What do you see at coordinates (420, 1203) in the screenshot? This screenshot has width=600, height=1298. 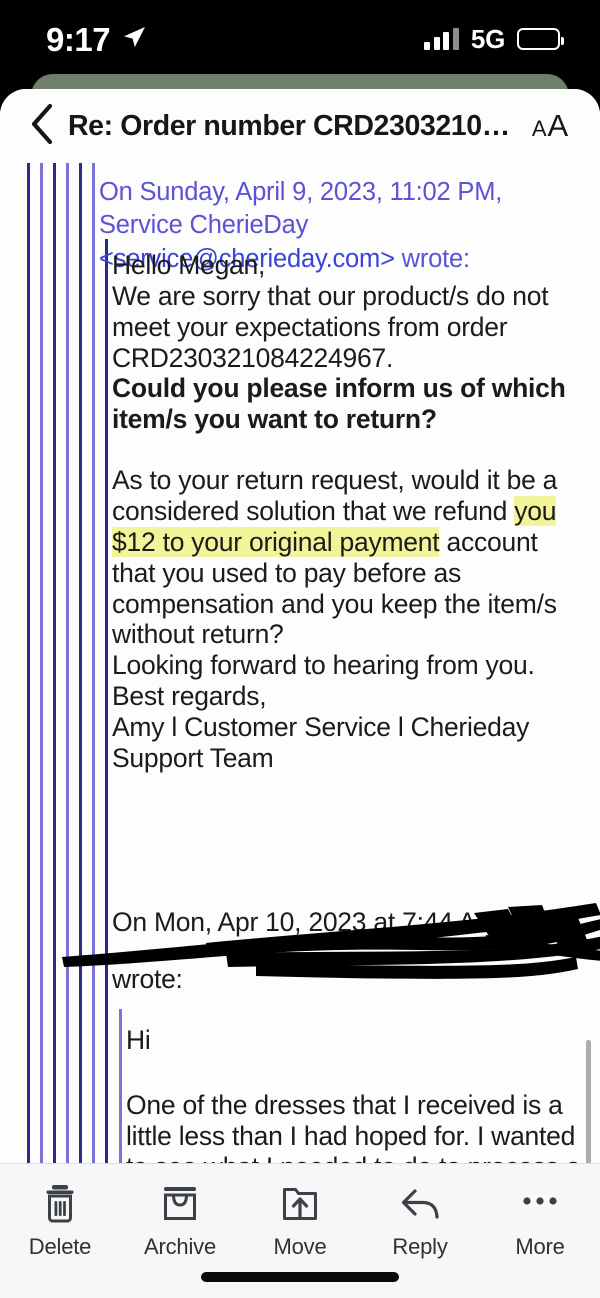 I see `reply-arrow-icon` at bounding box center [420, 1203].